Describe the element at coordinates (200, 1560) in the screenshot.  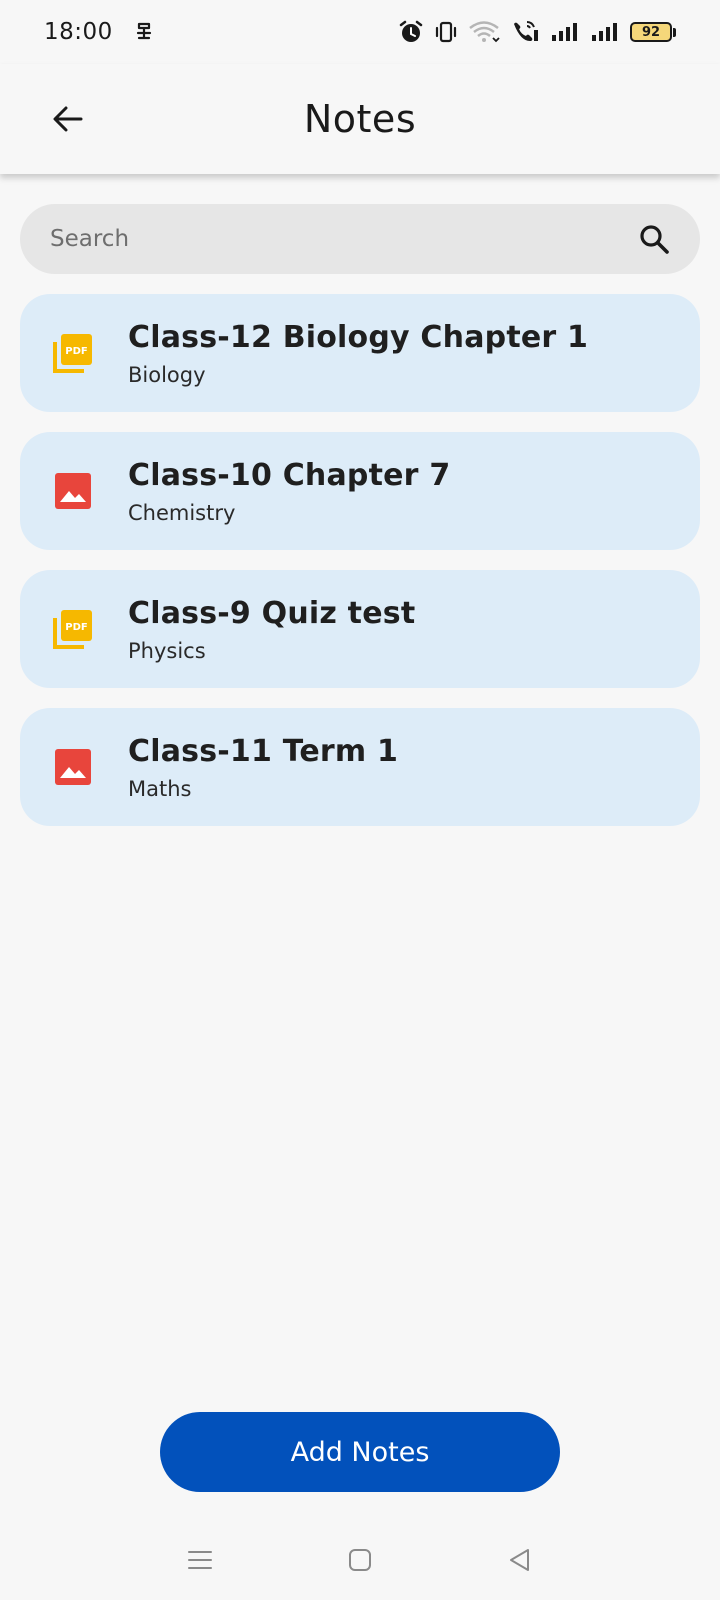
I see `menu-icon` at that location.